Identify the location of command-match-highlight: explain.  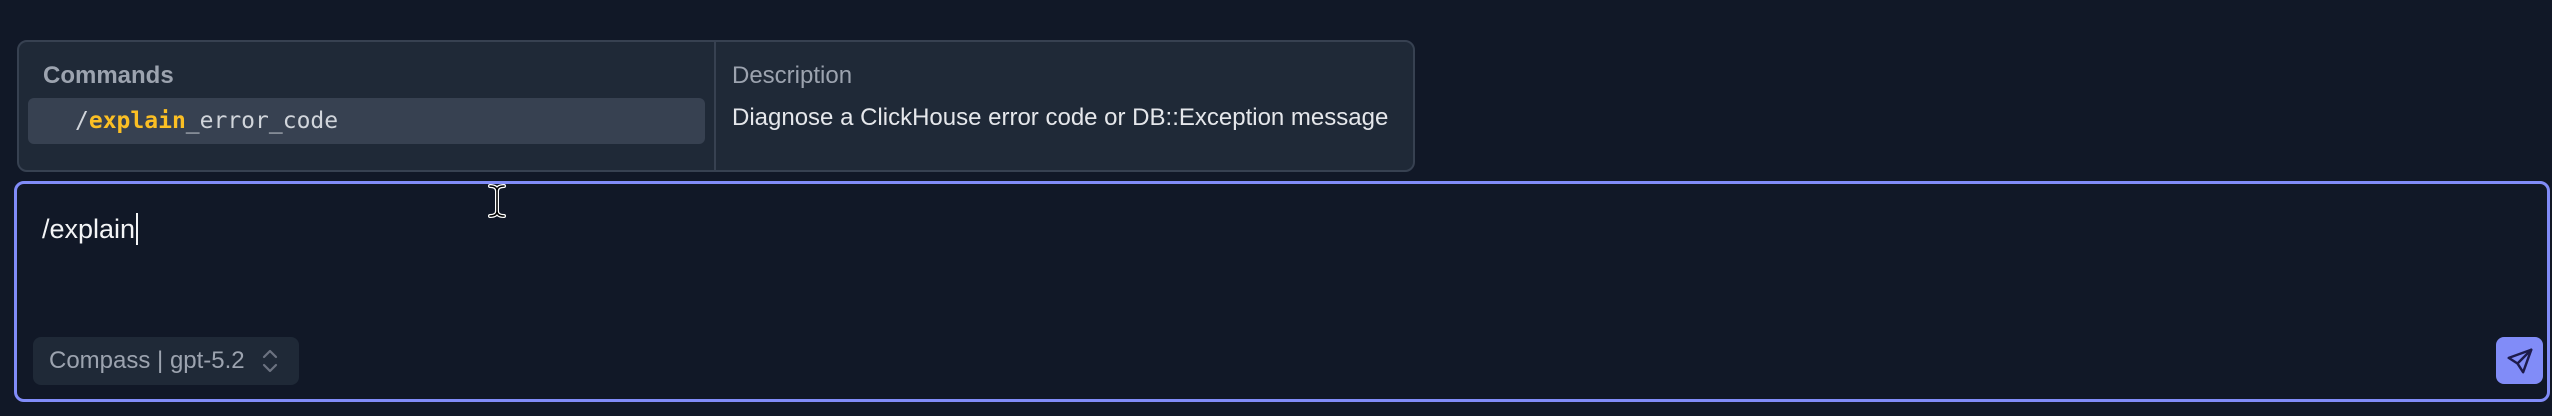
(137, 121).